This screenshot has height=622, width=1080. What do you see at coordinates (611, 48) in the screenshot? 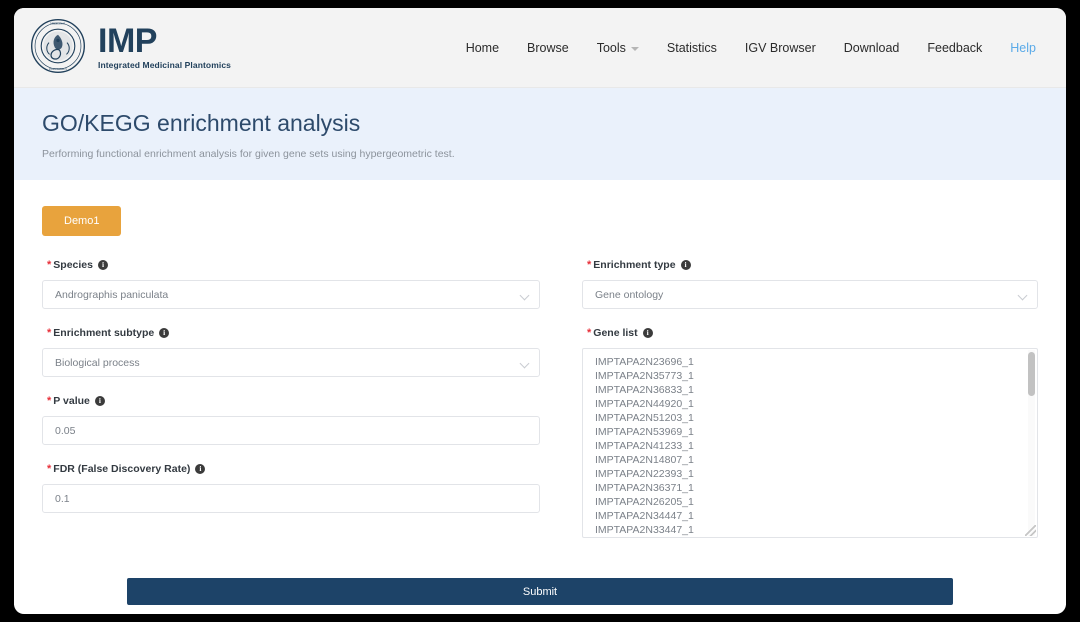
I see `nav-label: Tools` at bounding box center [611, 48].